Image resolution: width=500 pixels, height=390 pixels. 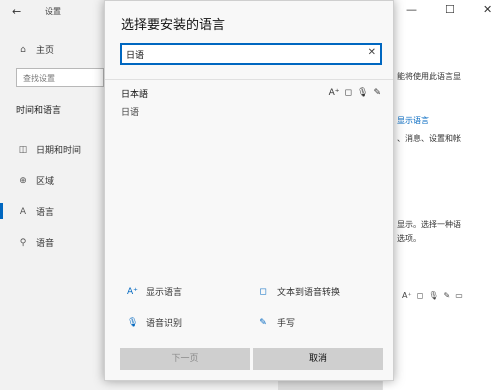 I want to click on content-text: 选项。, so click(x=409, y=238).